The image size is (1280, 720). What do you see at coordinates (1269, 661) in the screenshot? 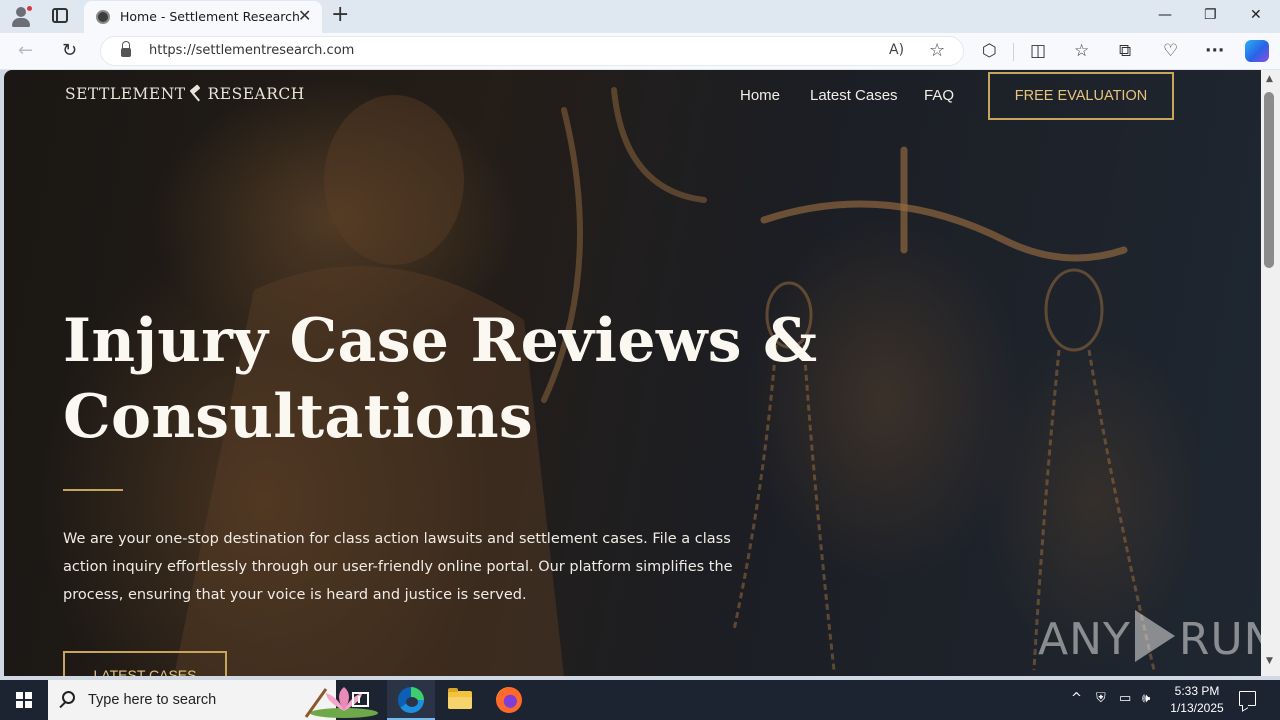
I see `scroll-down-icon: ▼` at bounding box center [1269, 661].